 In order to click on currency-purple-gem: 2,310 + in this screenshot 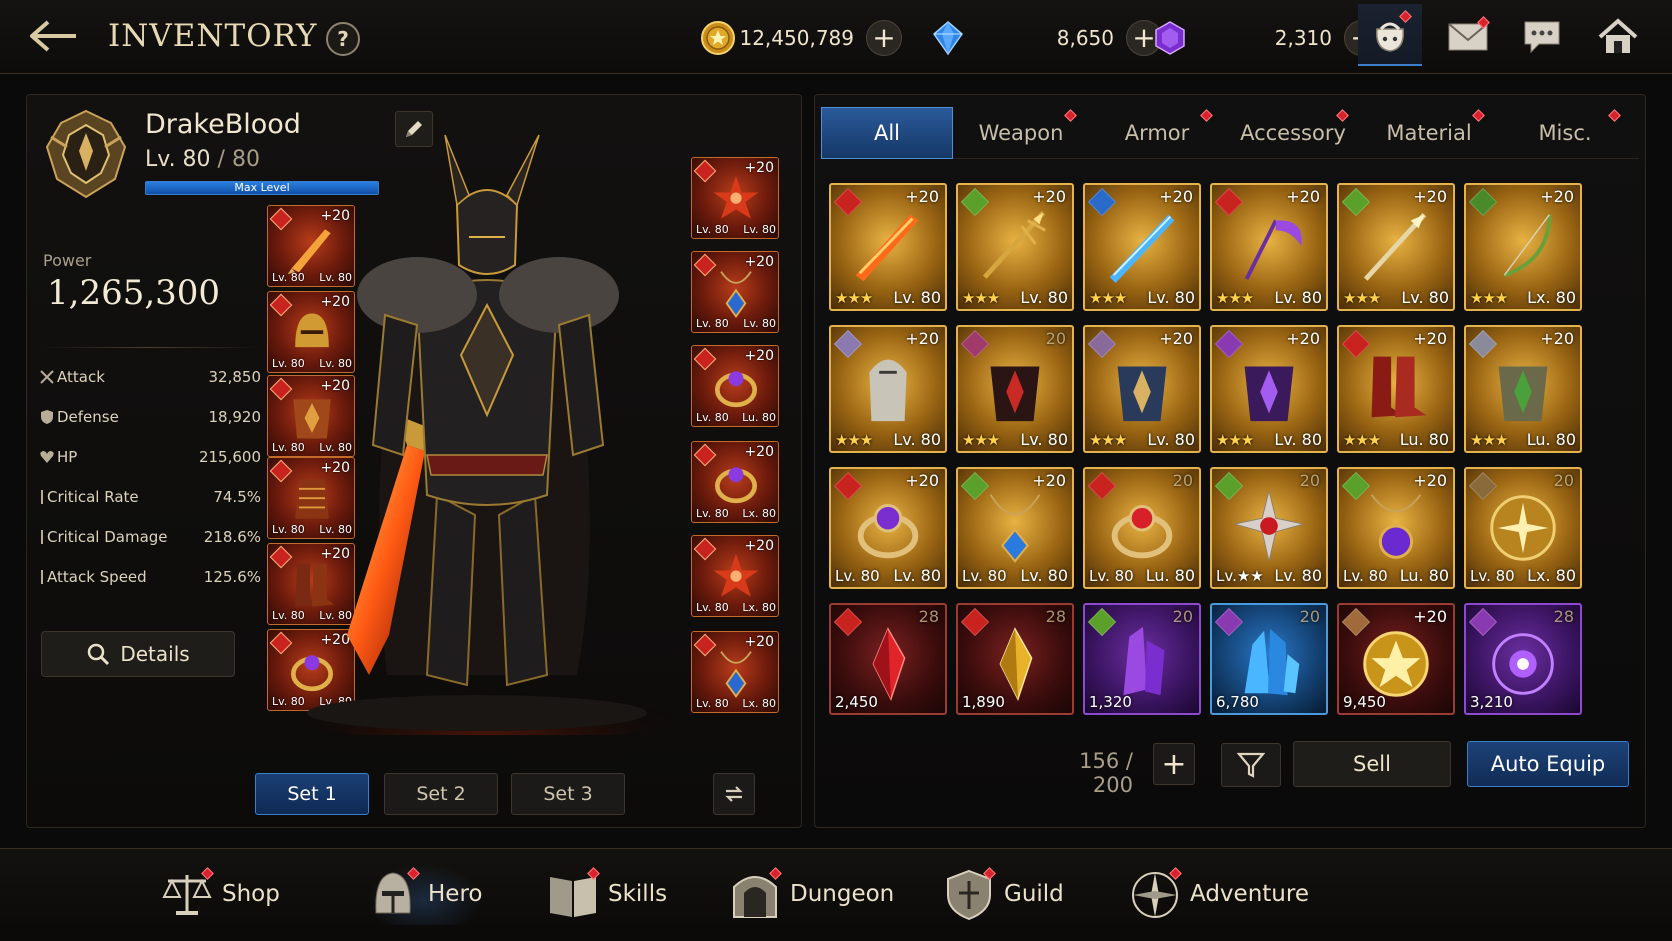, I will do `click(1266, 38)`.